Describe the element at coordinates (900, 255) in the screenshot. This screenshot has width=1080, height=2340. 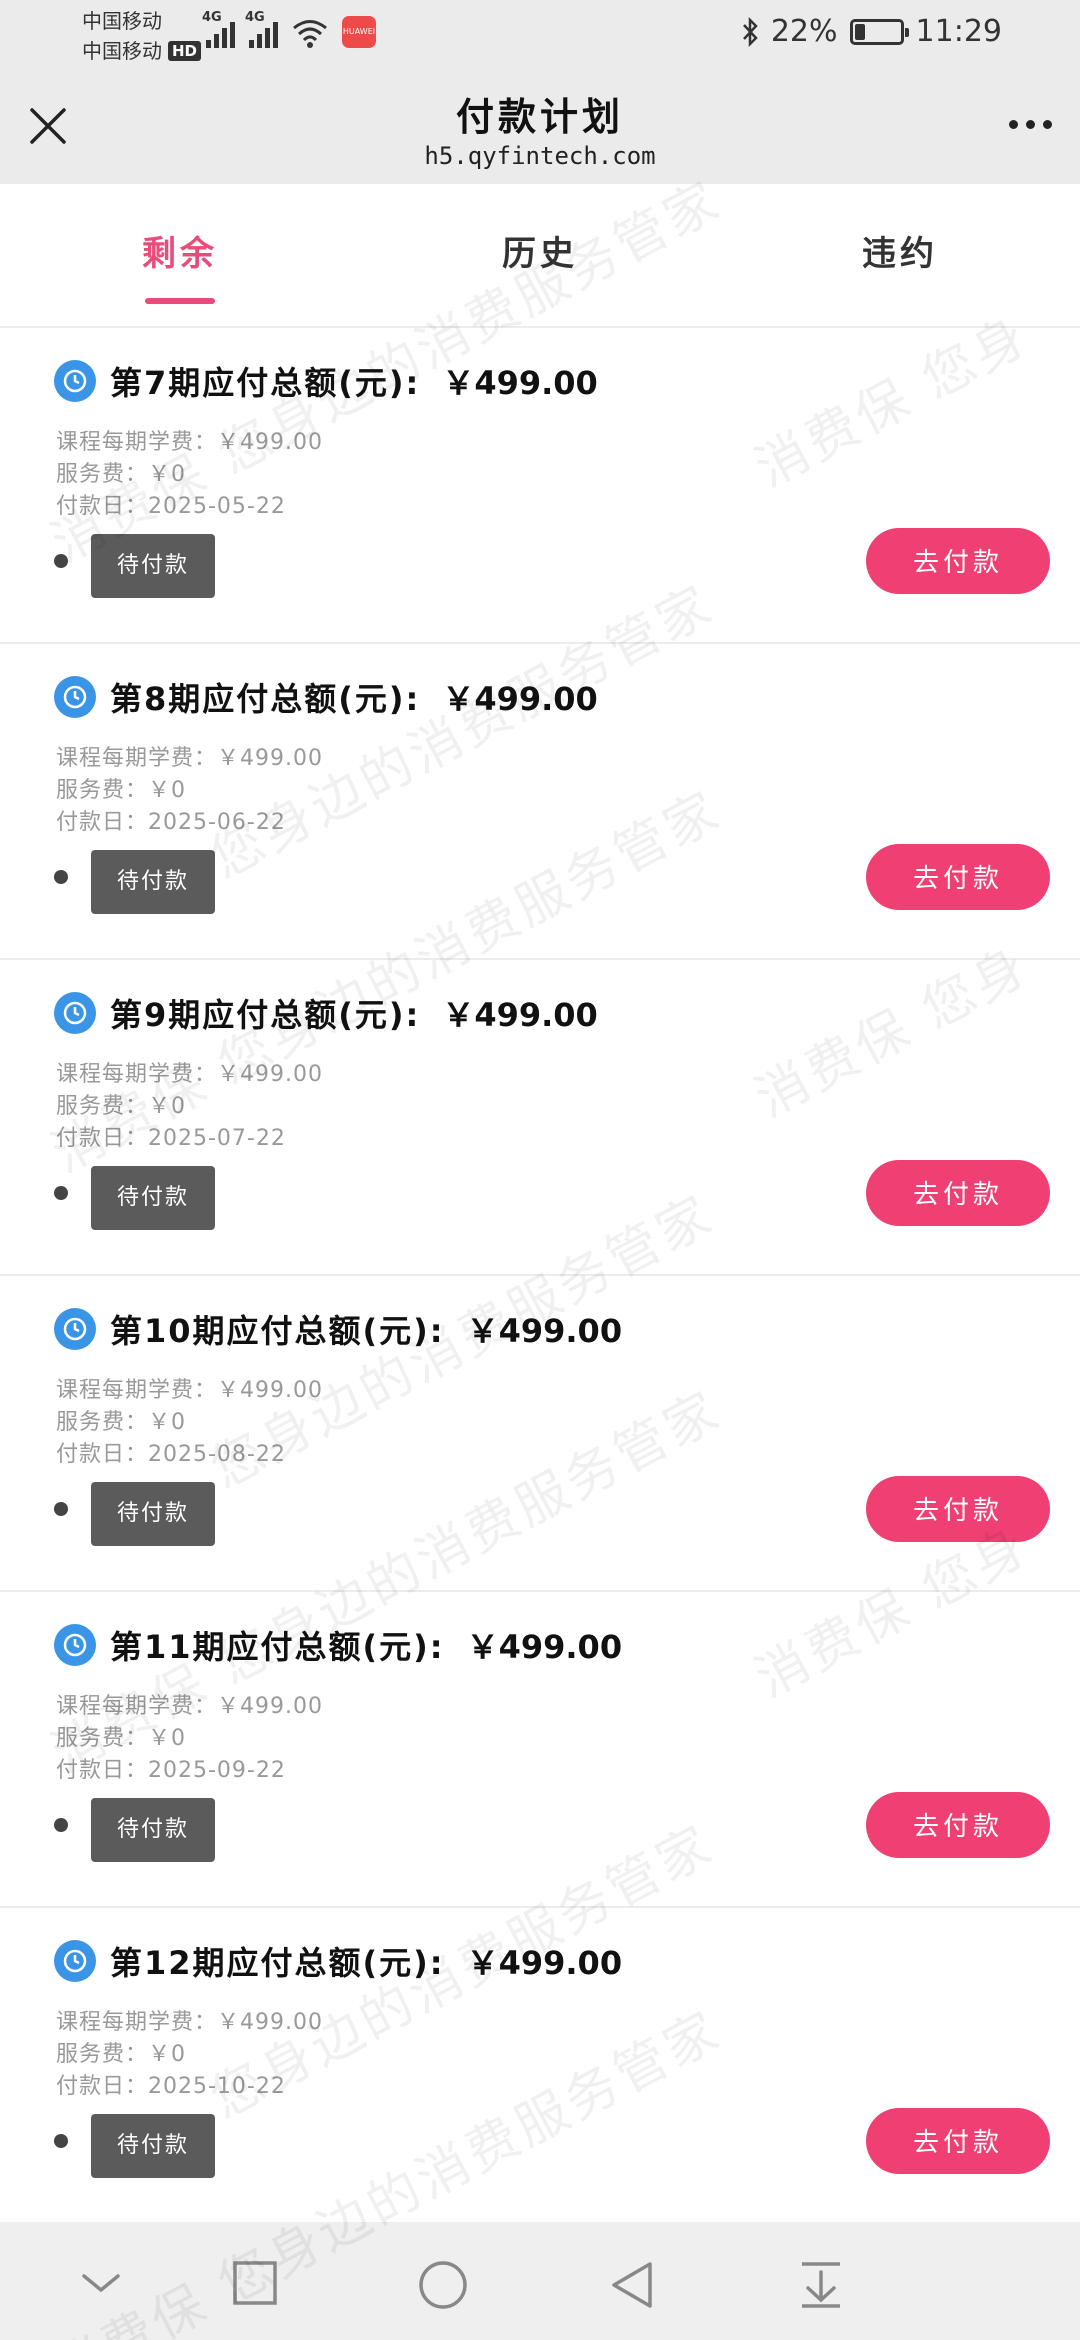
I see `tab-default: 违约` at that location.